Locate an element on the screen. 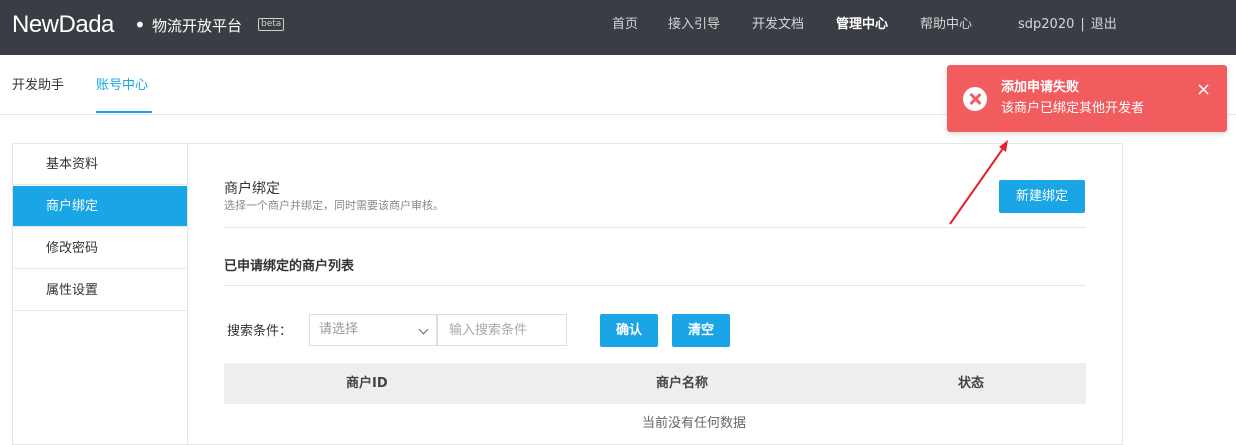 The width and height of the screenshot is (1236, 445). sidebar-item-merchant-binding: 商户绑定 is located at coordinates (100, 206).